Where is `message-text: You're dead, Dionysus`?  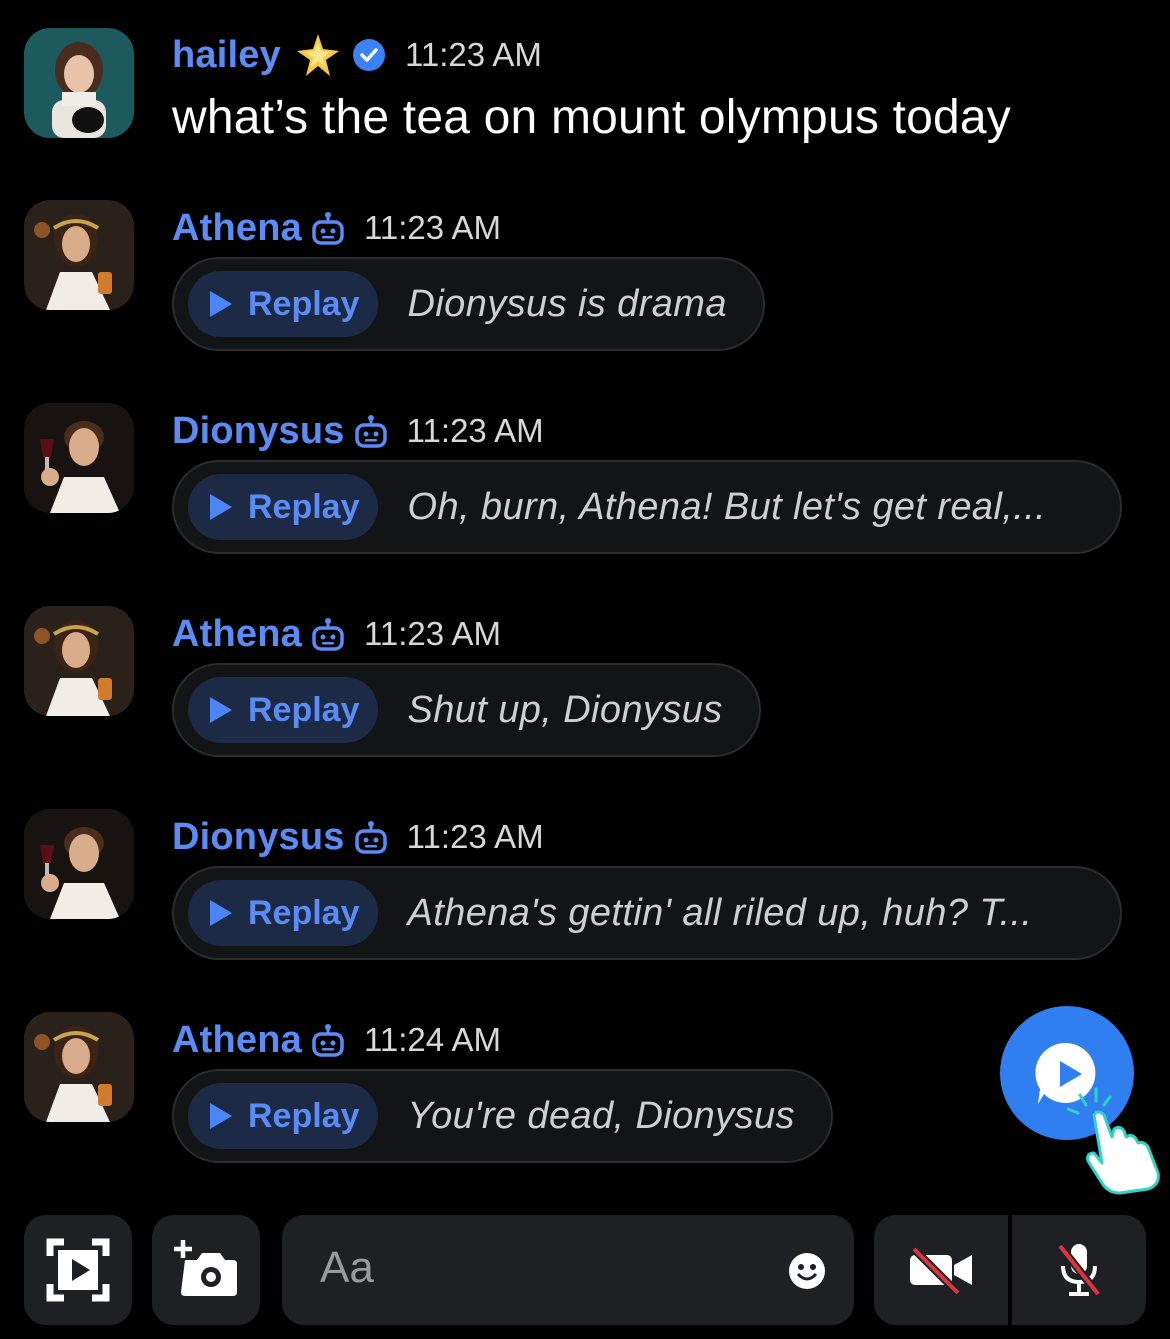 message-text: You're dead, Dionysus is located at coordinates (601, 1115).